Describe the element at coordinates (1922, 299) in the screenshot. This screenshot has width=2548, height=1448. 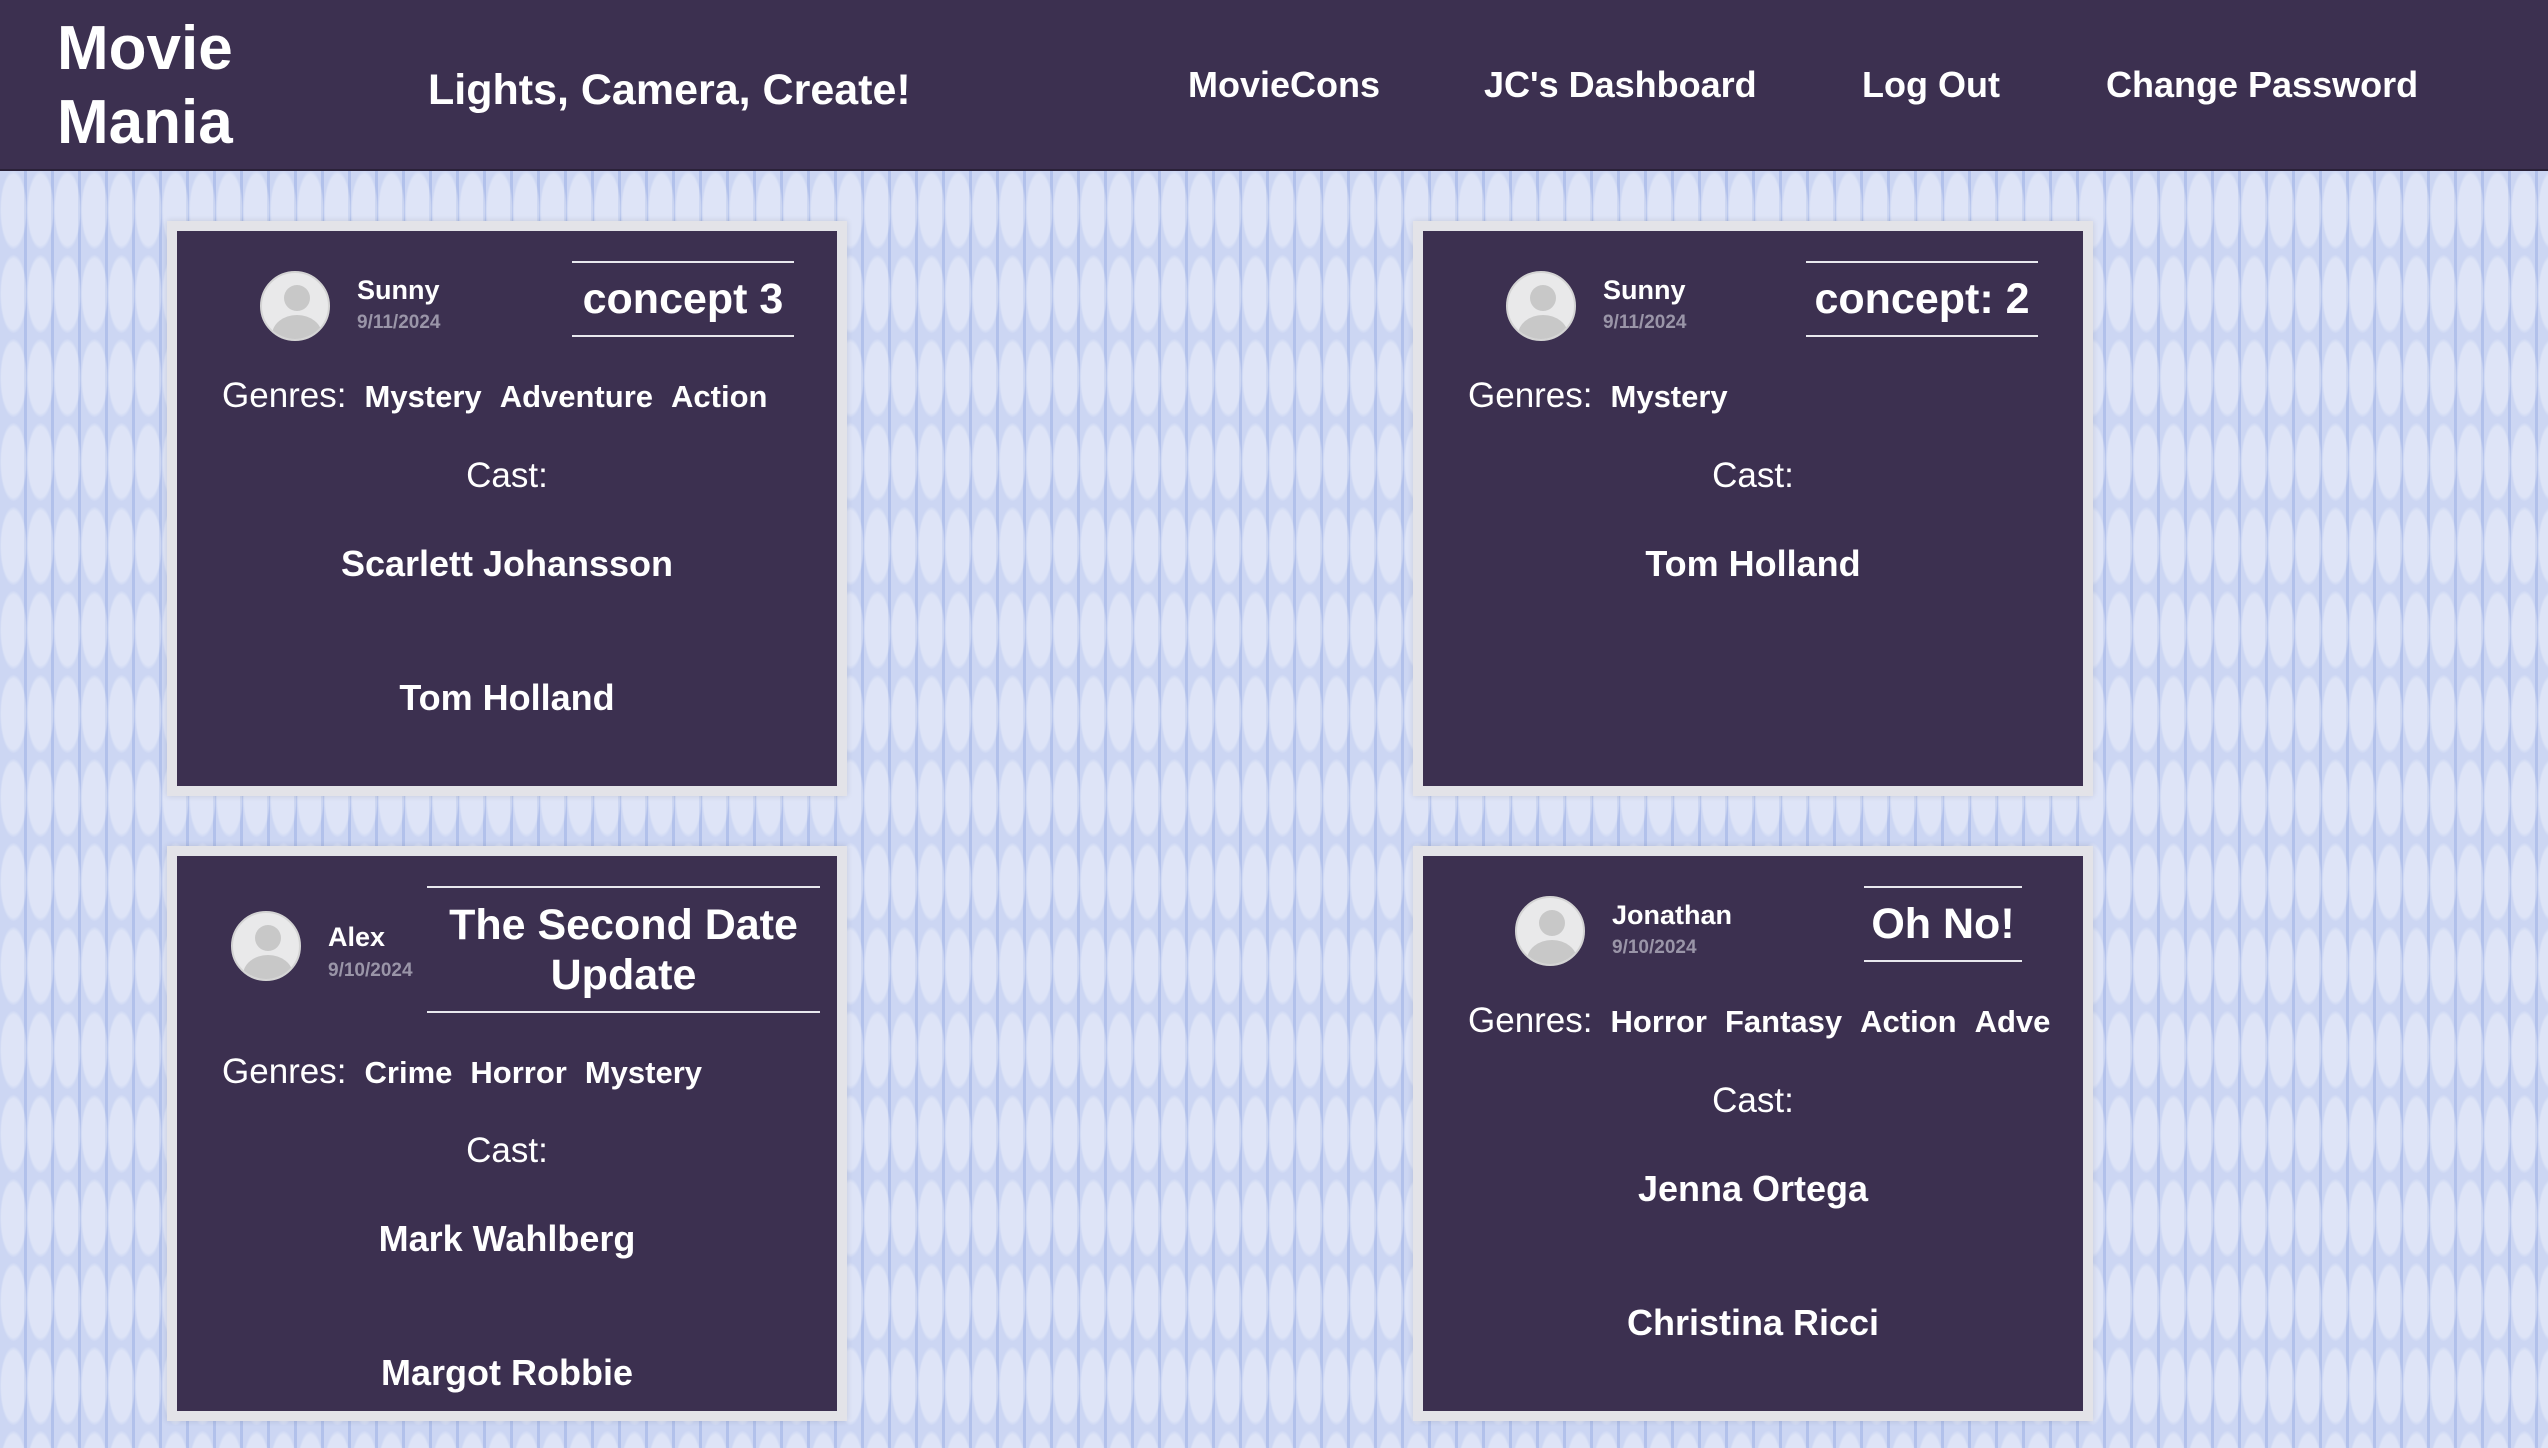
I see `card-title: concept: 2` at that location.